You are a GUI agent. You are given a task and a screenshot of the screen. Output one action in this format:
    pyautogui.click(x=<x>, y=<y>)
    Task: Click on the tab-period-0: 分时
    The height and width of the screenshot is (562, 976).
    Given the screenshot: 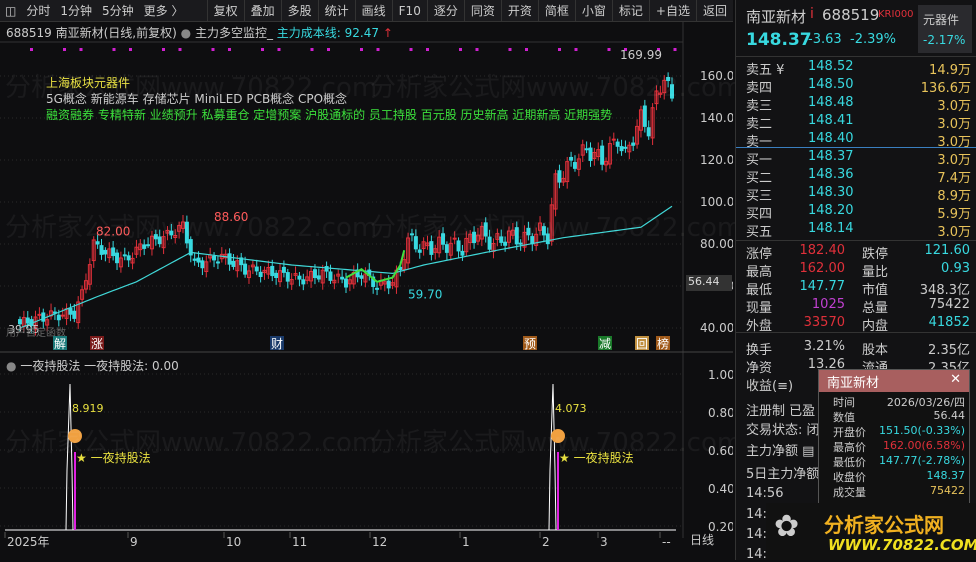 What is the action you would take?
    pyautogui.click(x=38, y=11)
    